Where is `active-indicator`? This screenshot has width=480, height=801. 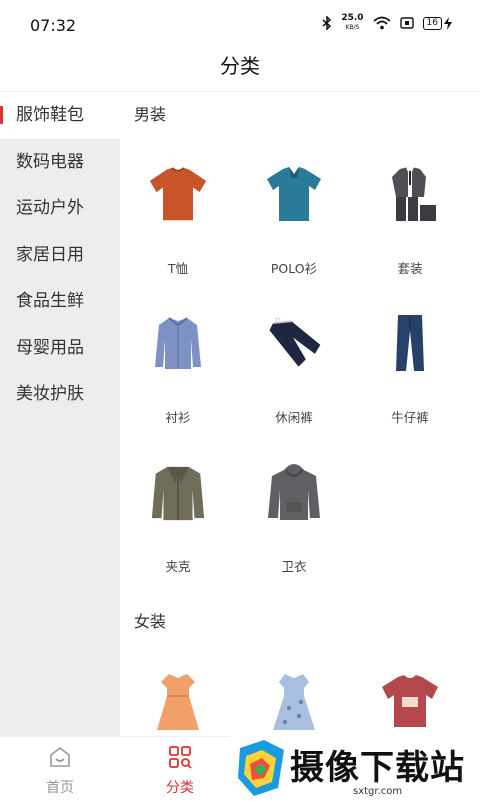
active-indicator is located at coordinates (1, 115).